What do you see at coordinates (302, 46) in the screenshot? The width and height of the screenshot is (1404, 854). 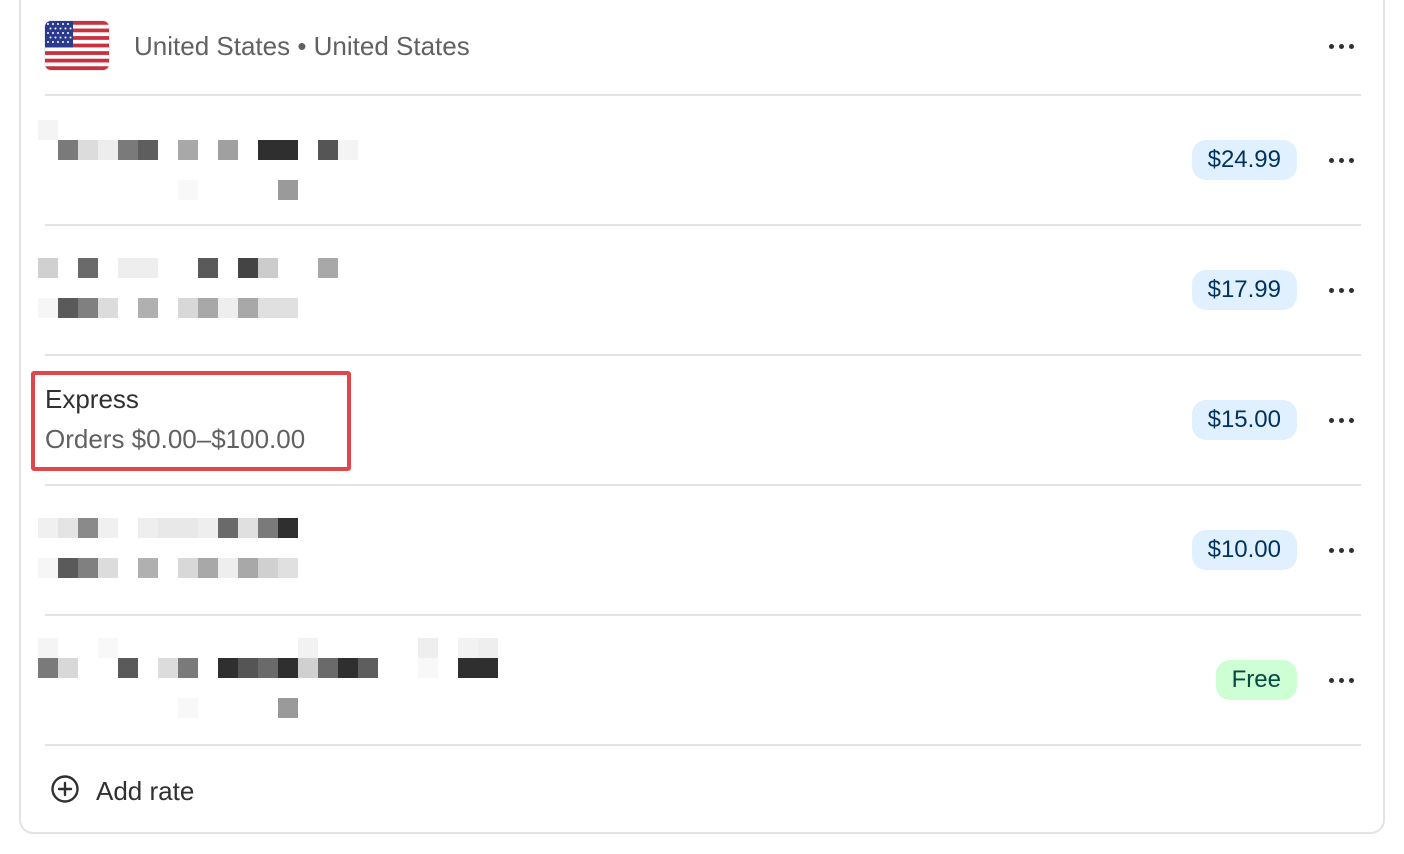 I see `zone-title: United States • United States` at bounding box center [302, 46].